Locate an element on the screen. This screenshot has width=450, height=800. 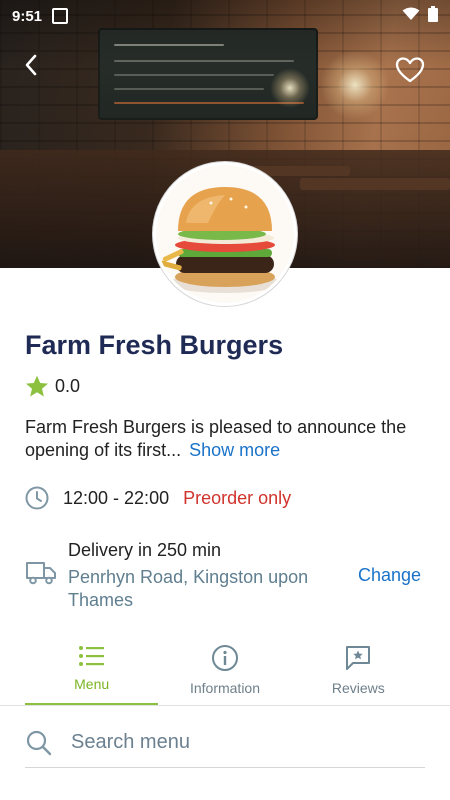
tab-bar: Menu Information Reviews is located at coordinates (225, 673).